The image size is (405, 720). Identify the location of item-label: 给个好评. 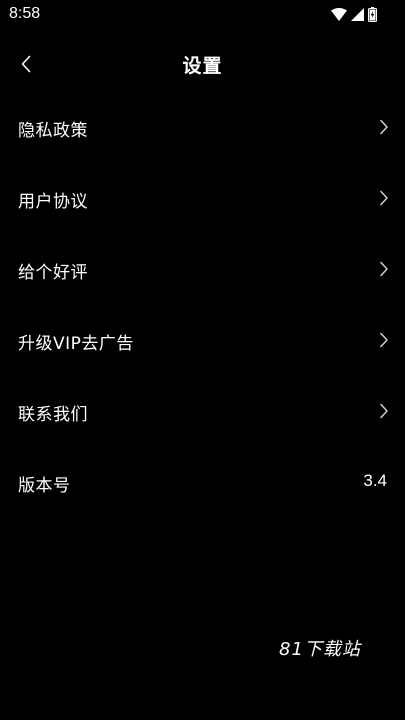
(53, 273).